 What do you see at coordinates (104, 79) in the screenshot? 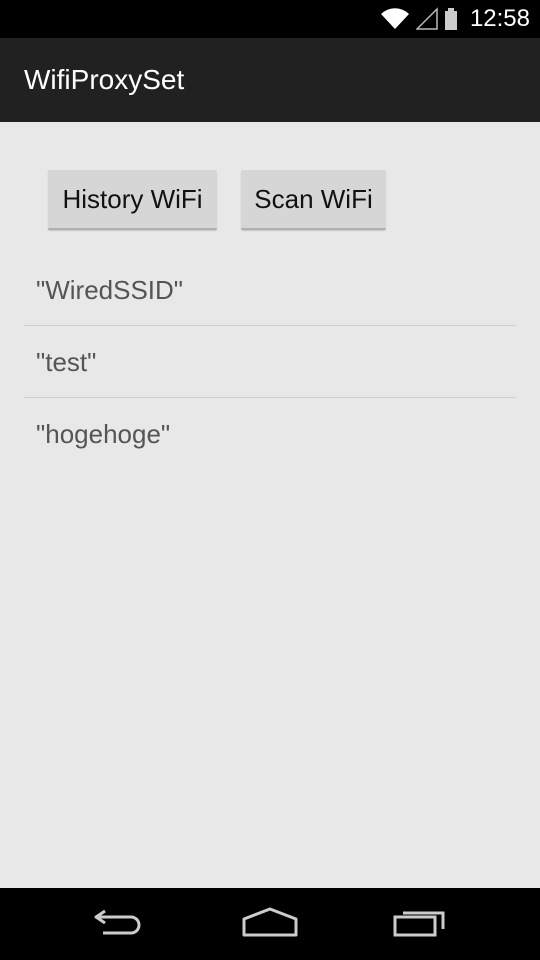
I see `app-title: WifiProxySet` at bounding box center [104, 79].